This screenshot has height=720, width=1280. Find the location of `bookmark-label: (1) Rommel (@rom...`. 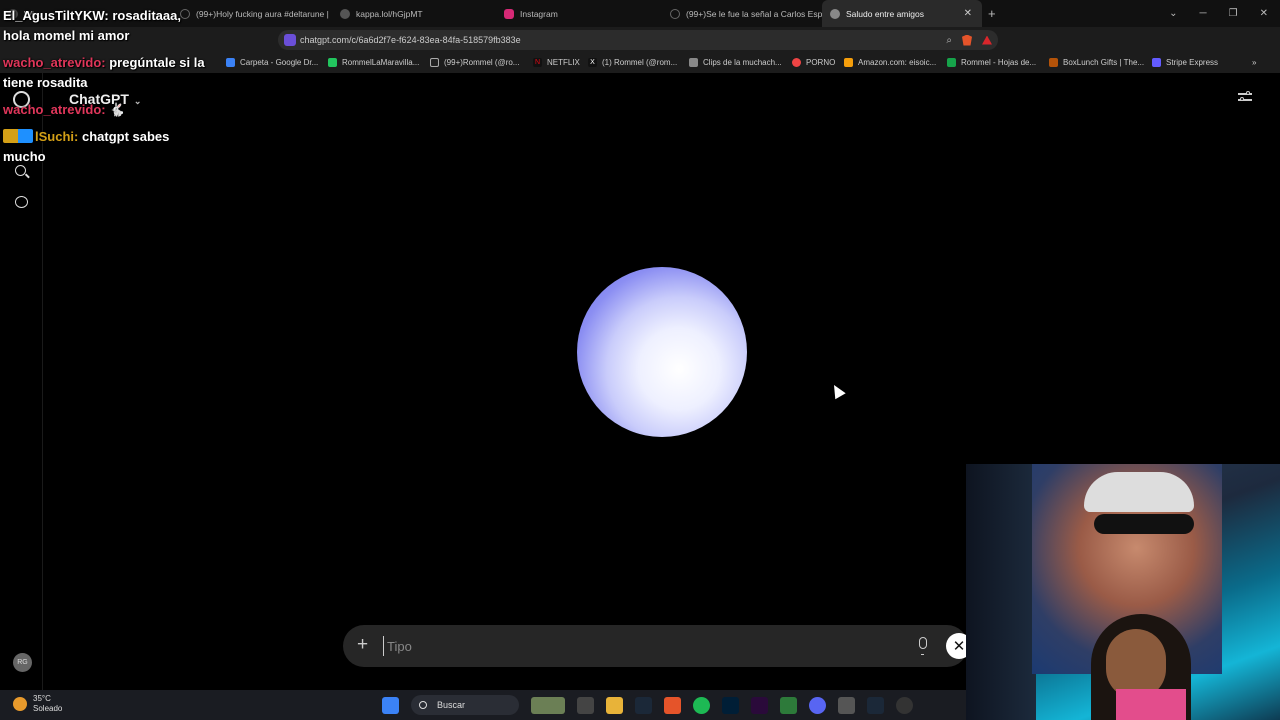

bookmark-label: (1) Rommel (@rom... is located at coordinates (640, 62).